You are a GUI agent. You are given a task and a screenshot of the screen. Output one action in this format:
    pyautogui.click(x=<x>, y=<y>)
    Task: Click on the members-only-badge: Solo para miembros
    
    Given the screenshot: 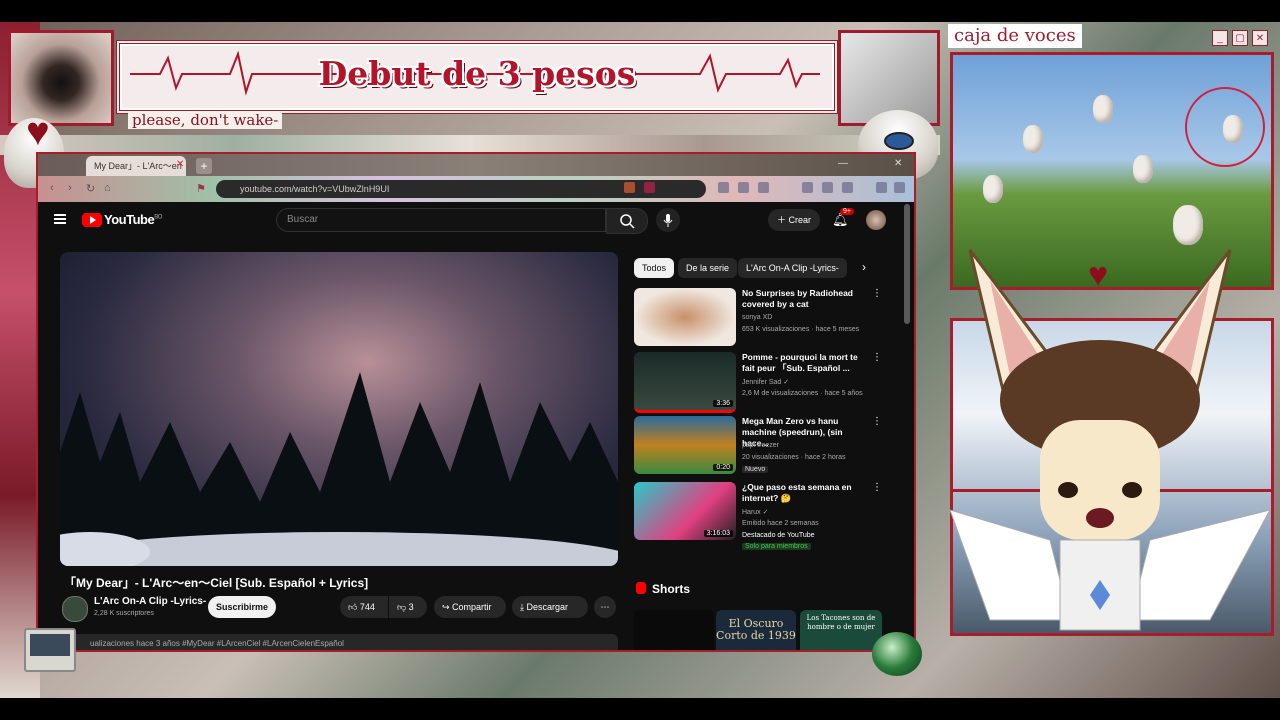 What is the action you would take?
    pyautogui.click(x=776, y=546)
    